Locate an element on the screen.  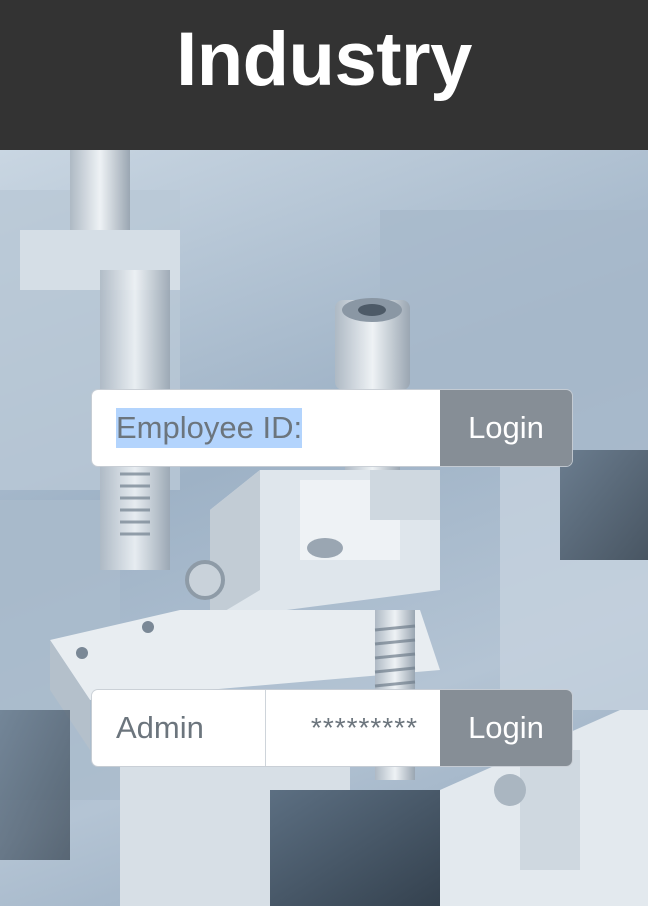
employee-login-button: Login is located at coordinates (506, 428).